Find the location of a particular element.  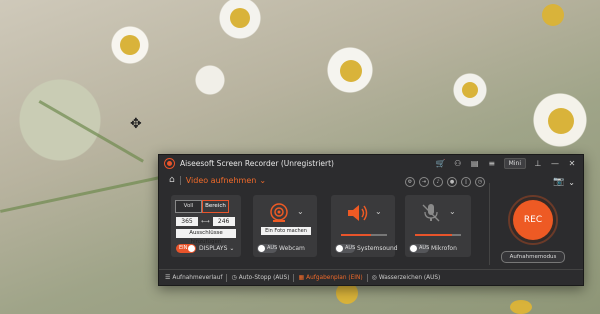

move-cursor-icon: ✥ is located at coordinates (136, 124).